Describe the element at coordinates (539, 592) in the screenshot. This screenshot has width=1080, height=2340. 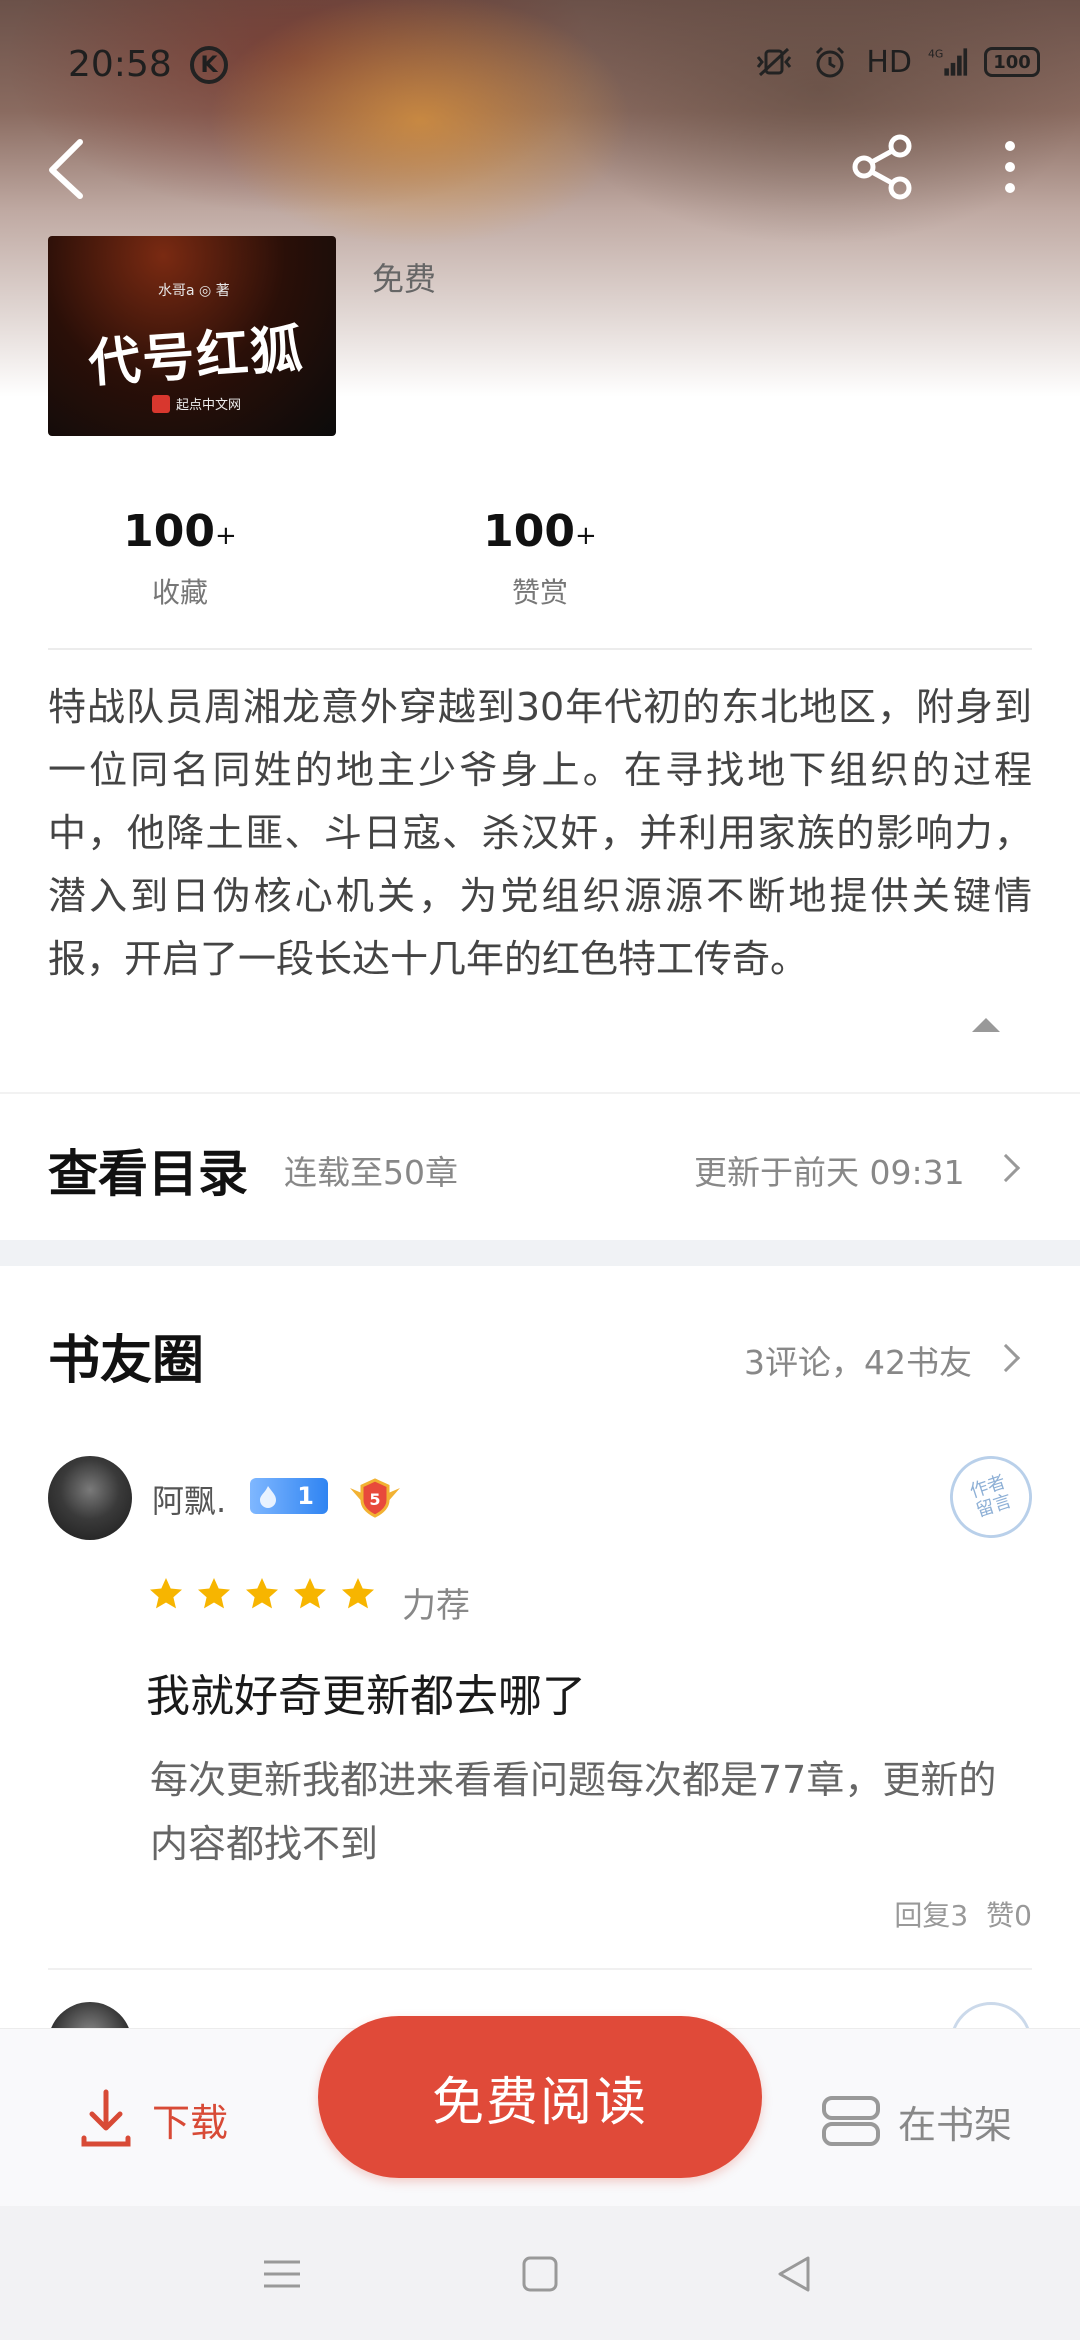
I see `rewards-label: 赞赏` at that location.